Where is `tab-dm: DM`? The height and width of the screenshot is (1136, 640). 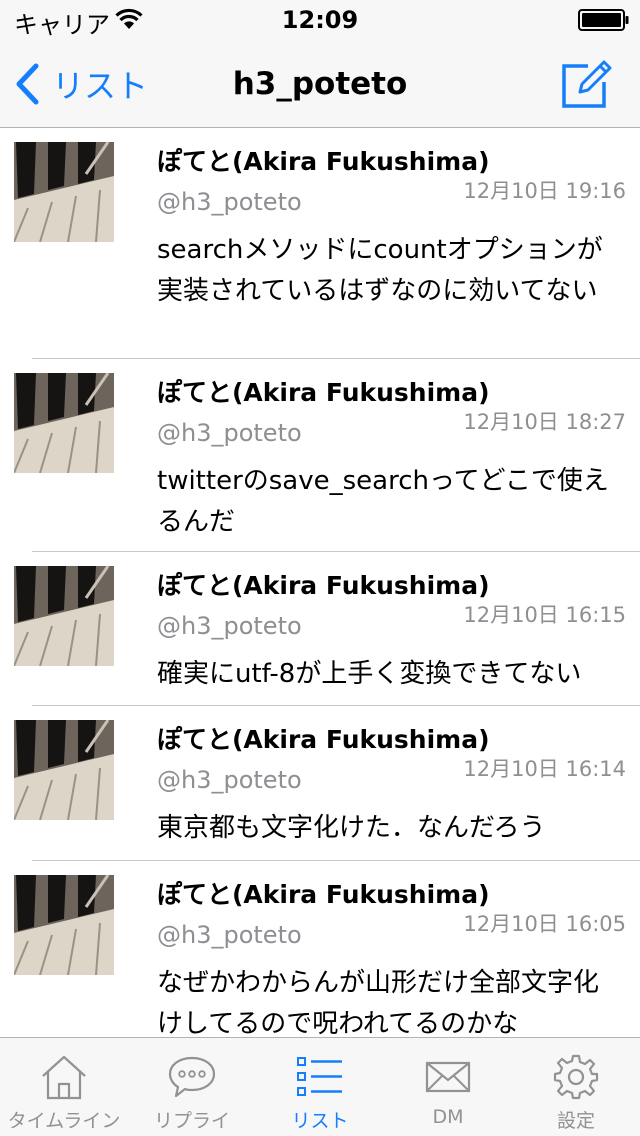
tab-dm: DM is located at coordinates (448, 1087).